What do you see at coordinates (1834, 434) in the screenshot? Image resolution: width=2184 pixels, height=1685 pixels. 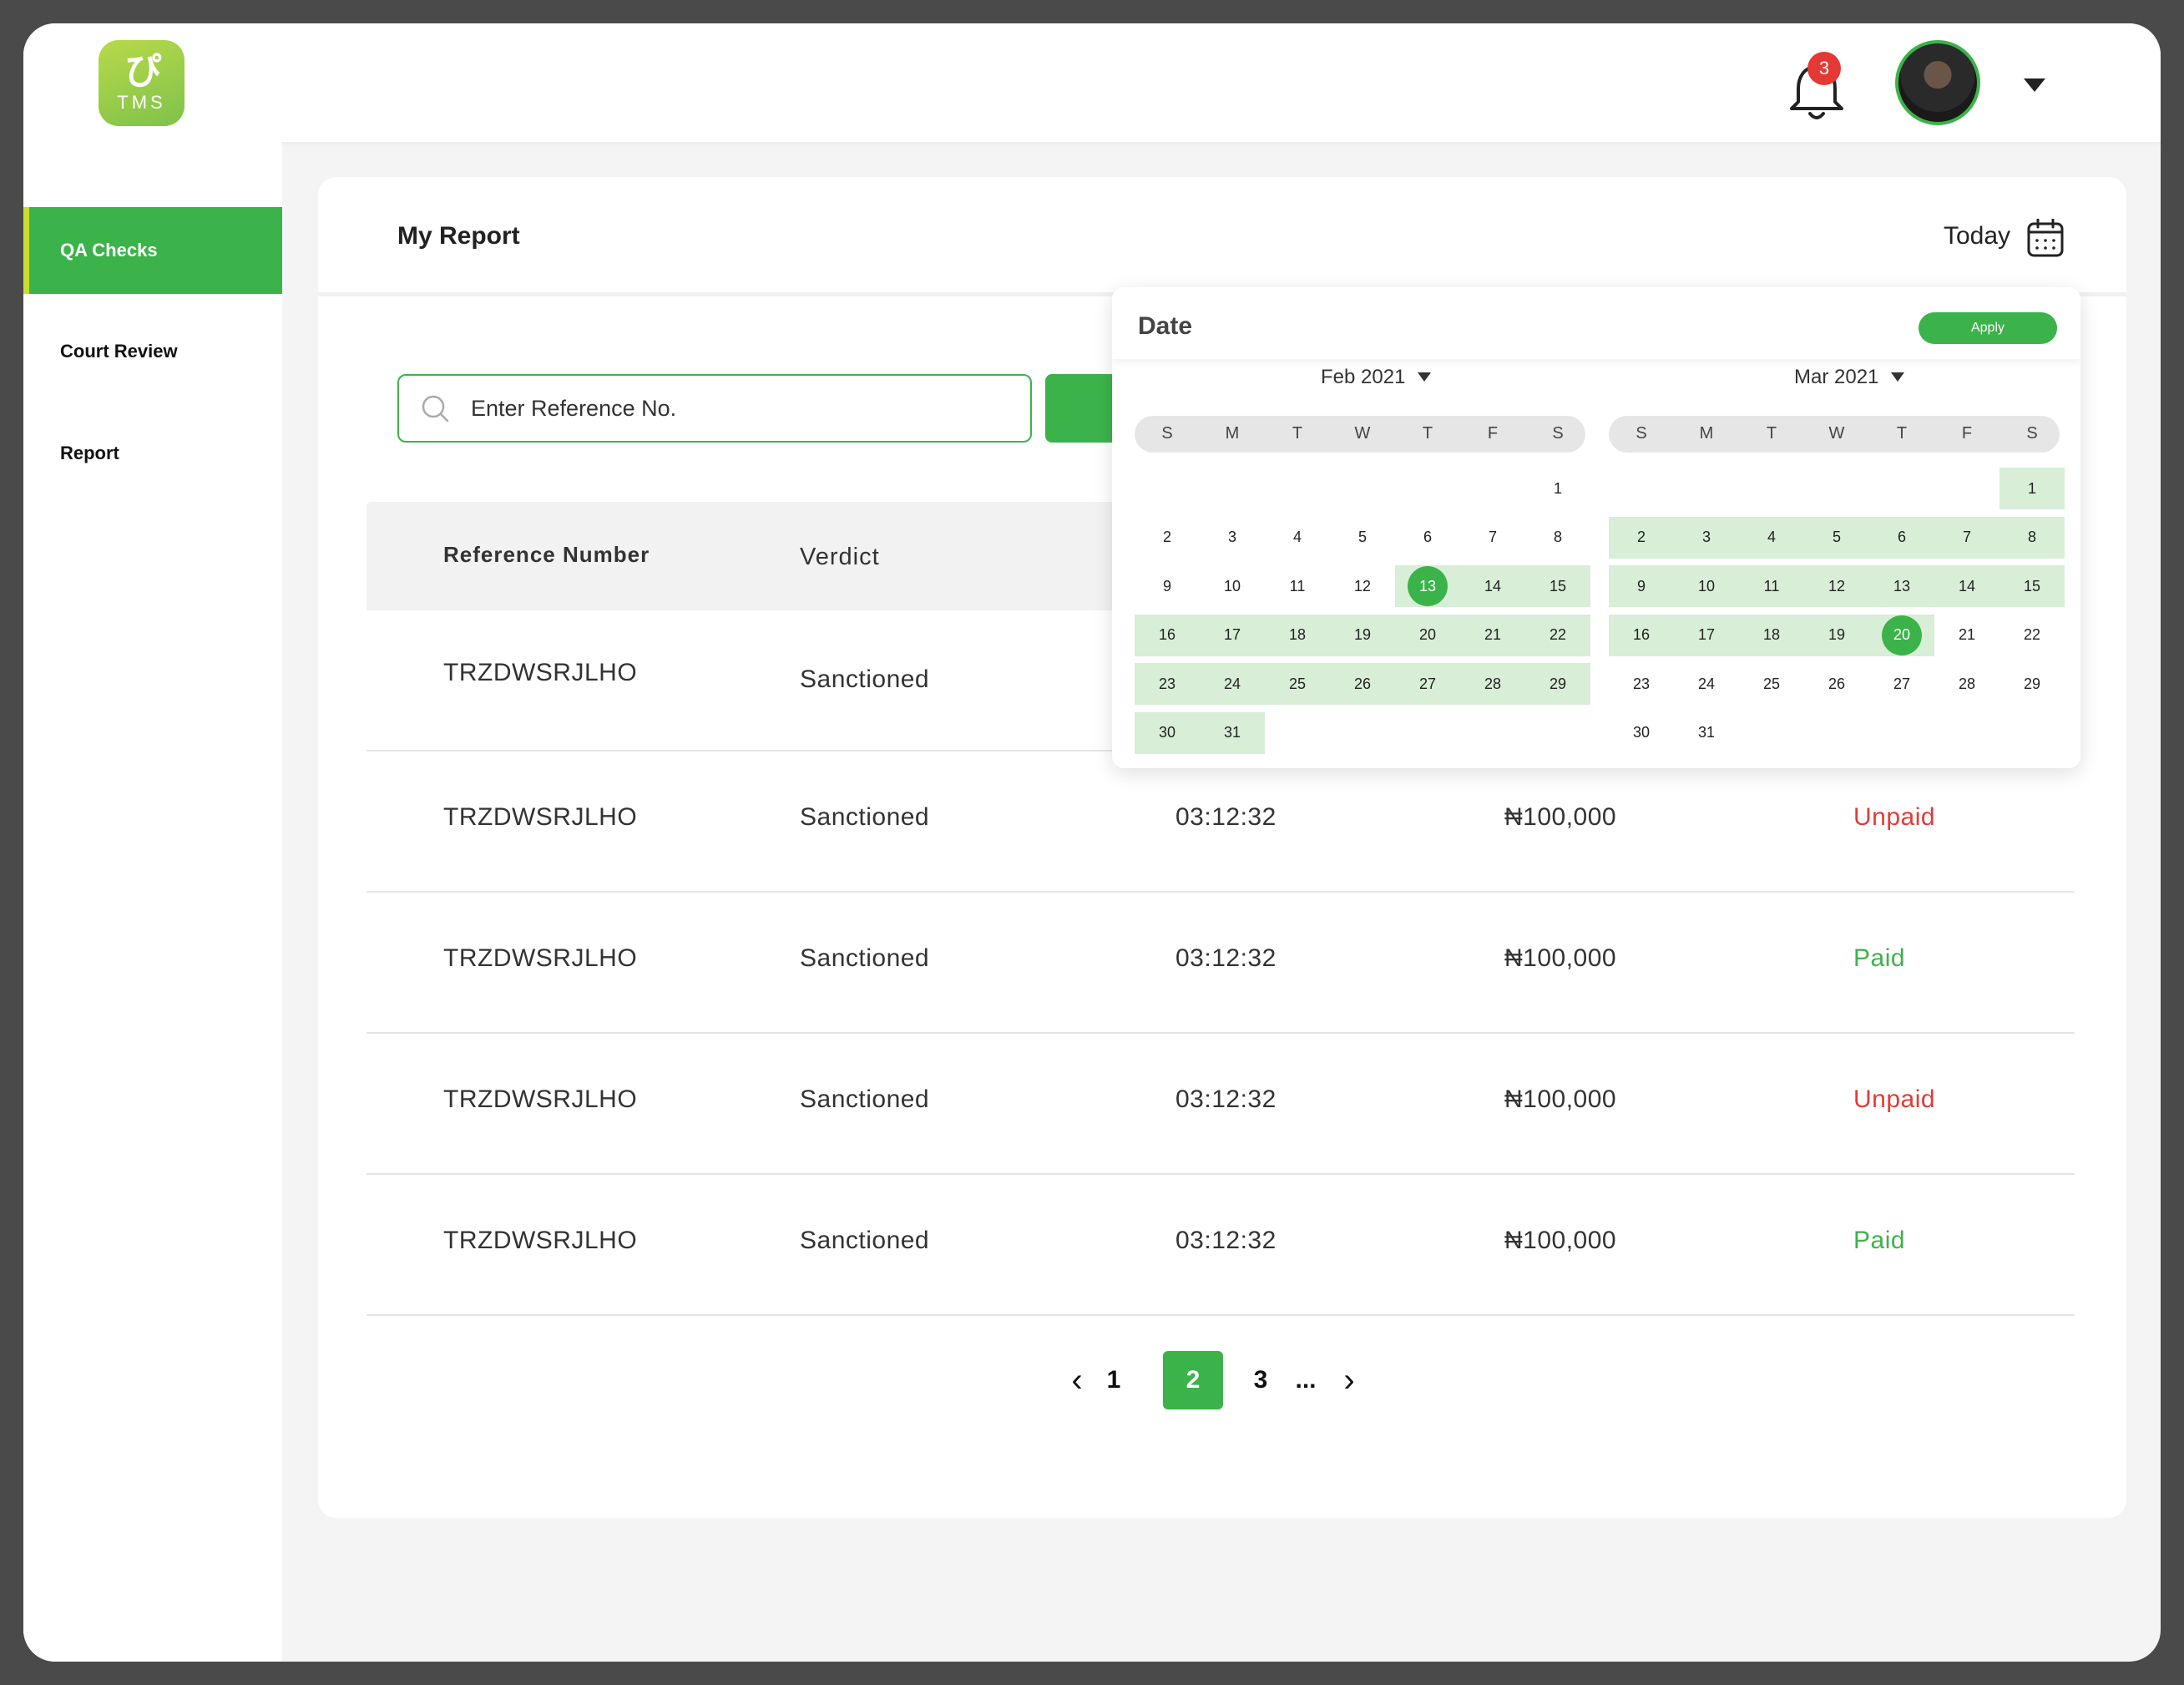 I see `weekday-header: SMTWTFS` at bounding box center [1834, 434].